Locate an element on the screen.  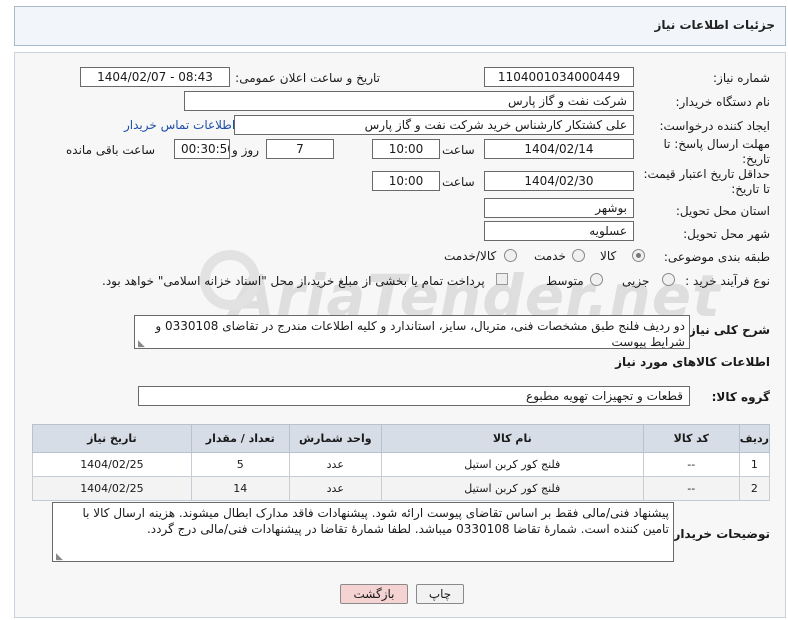
col-header-name: نام کالا is located at coordinates (512, 438).